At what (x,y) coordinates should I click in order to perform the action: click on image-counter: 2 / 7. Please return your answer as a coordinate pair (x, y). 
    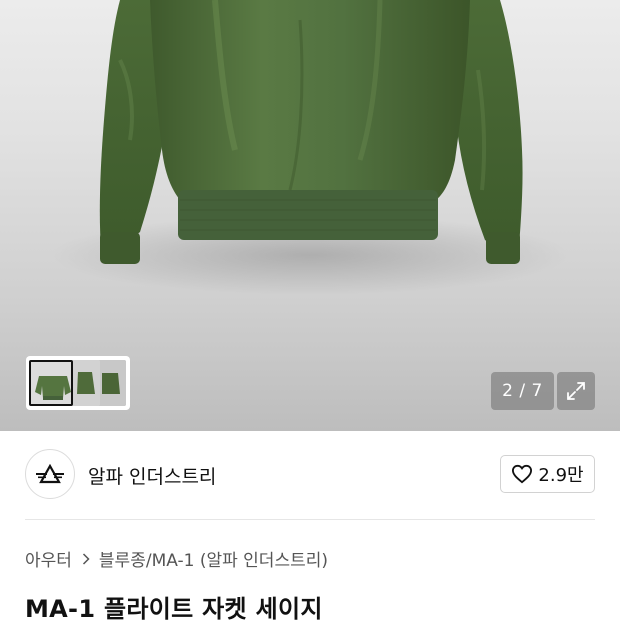
    Looking at the image, I should click on (522, 391).